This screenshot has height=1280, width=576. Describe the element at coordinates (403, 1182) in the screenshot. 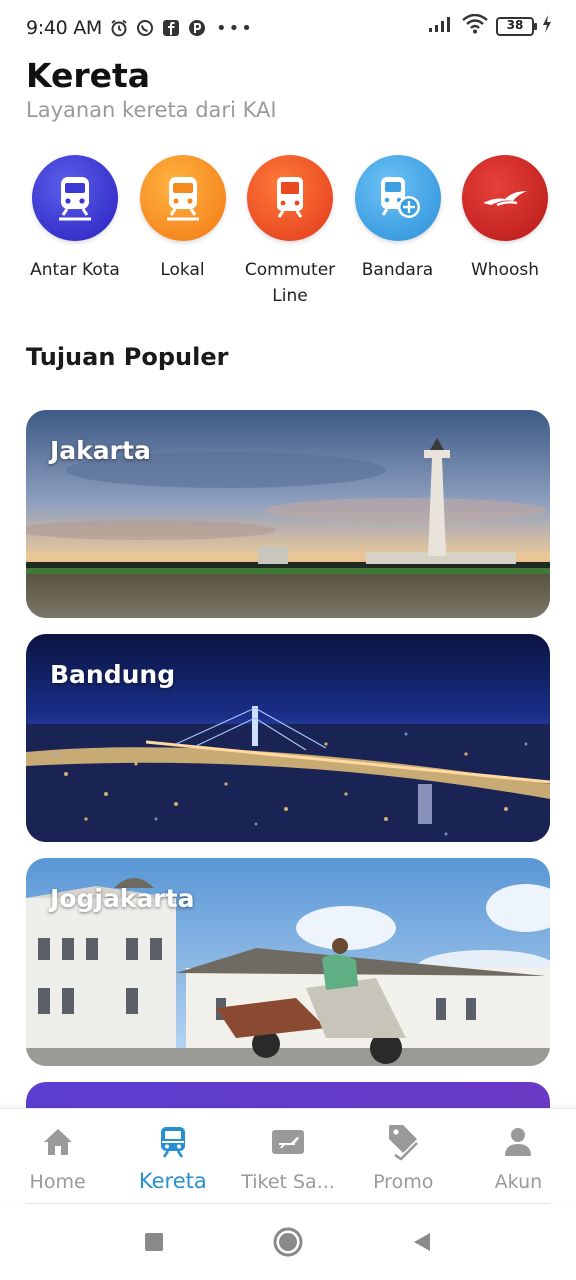

I see `nav-label: Promo` at that location.